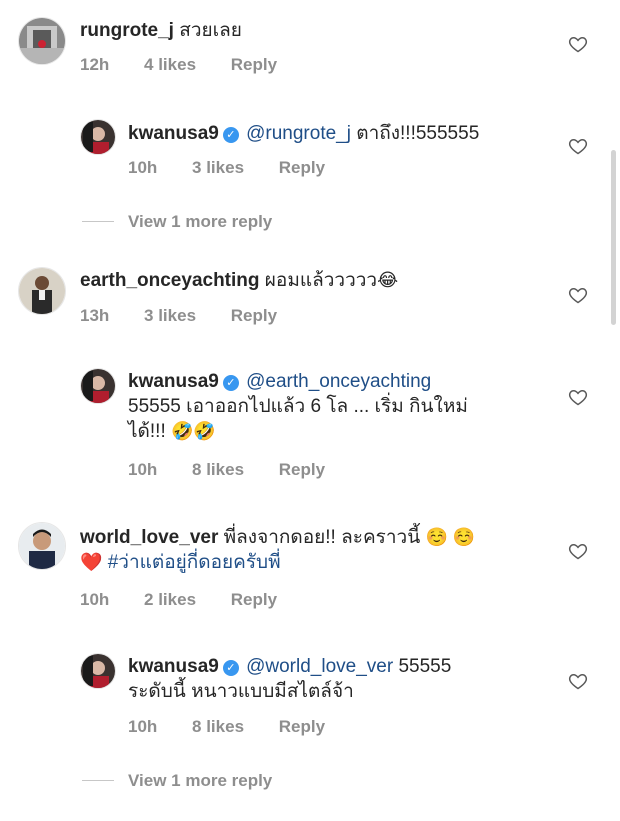  Describe the element at coordinates (241, 691) in the screenshot. I see `comment-text: ระดับนี้ หนาวแบบมีสไตล์จ้า` at that location.